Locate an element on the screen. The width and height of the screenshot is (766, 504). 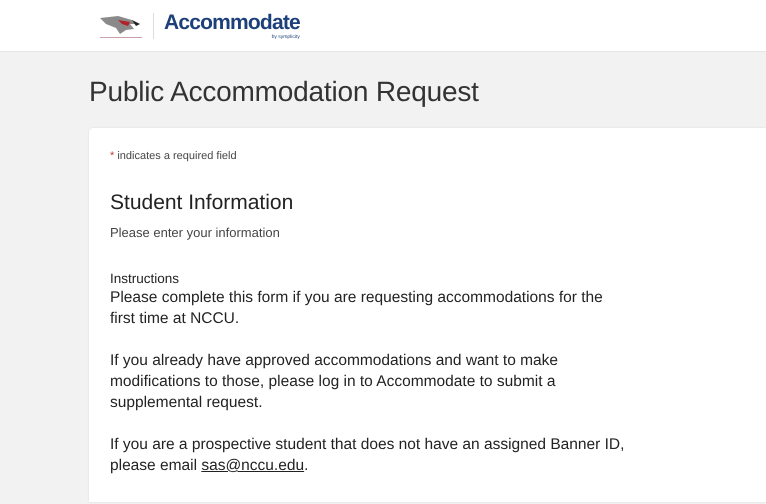
accommodate-logo: Accommodate is located at coordinates (232, 23).